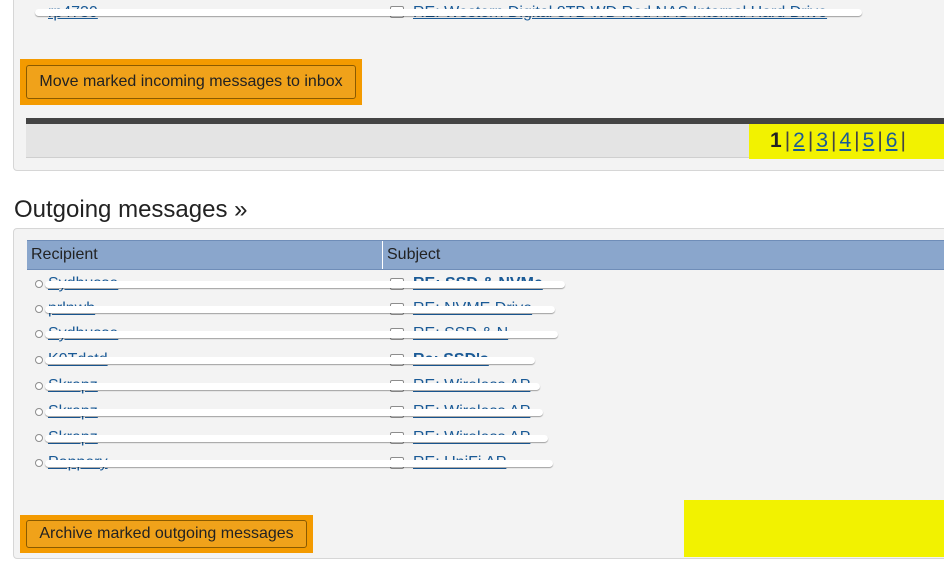 The image size is (944, 568). I want to click on outgoing-row: K0Tdctd Re: SSD's, so click(472, 360).